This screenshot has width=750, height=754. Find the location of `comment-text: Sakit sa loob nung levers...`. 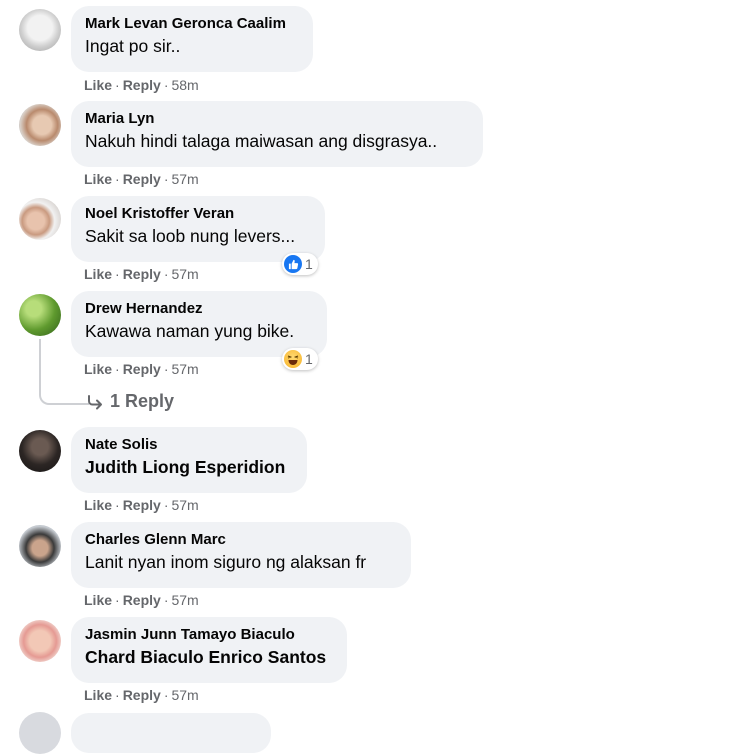

comment-text: Sakit sa loob nung levers... is located at coordinates (190, 236).